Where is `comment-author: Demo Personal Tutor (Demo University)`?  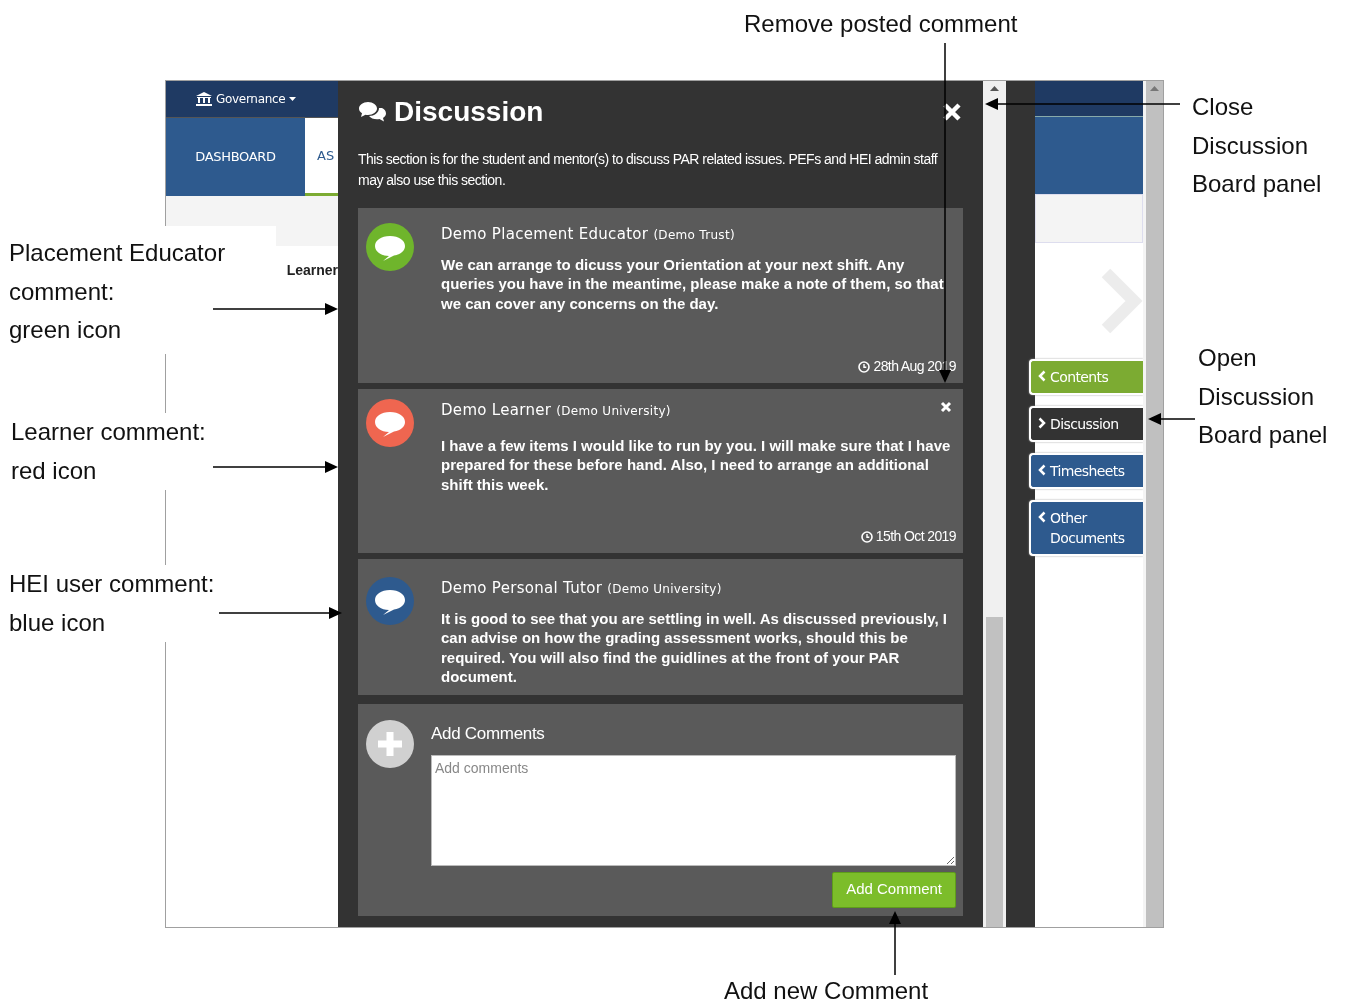
comment-author: Demo Personal Tutor (Demo University) is located at coordinates (581, 588).